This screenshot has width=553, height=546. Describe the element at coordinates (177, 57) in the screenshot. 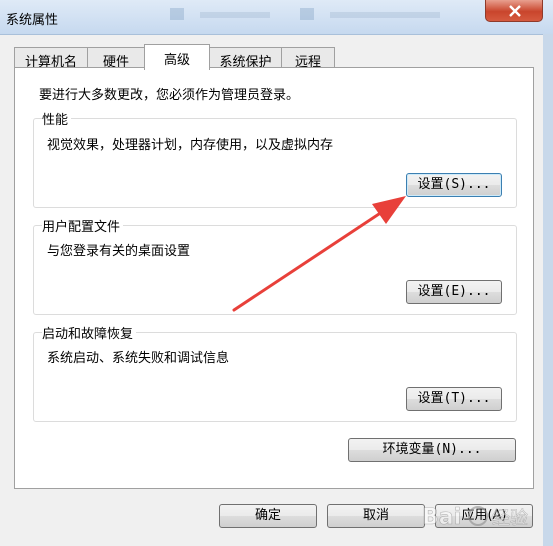

I see `tab-advanced: 高级` at that location.